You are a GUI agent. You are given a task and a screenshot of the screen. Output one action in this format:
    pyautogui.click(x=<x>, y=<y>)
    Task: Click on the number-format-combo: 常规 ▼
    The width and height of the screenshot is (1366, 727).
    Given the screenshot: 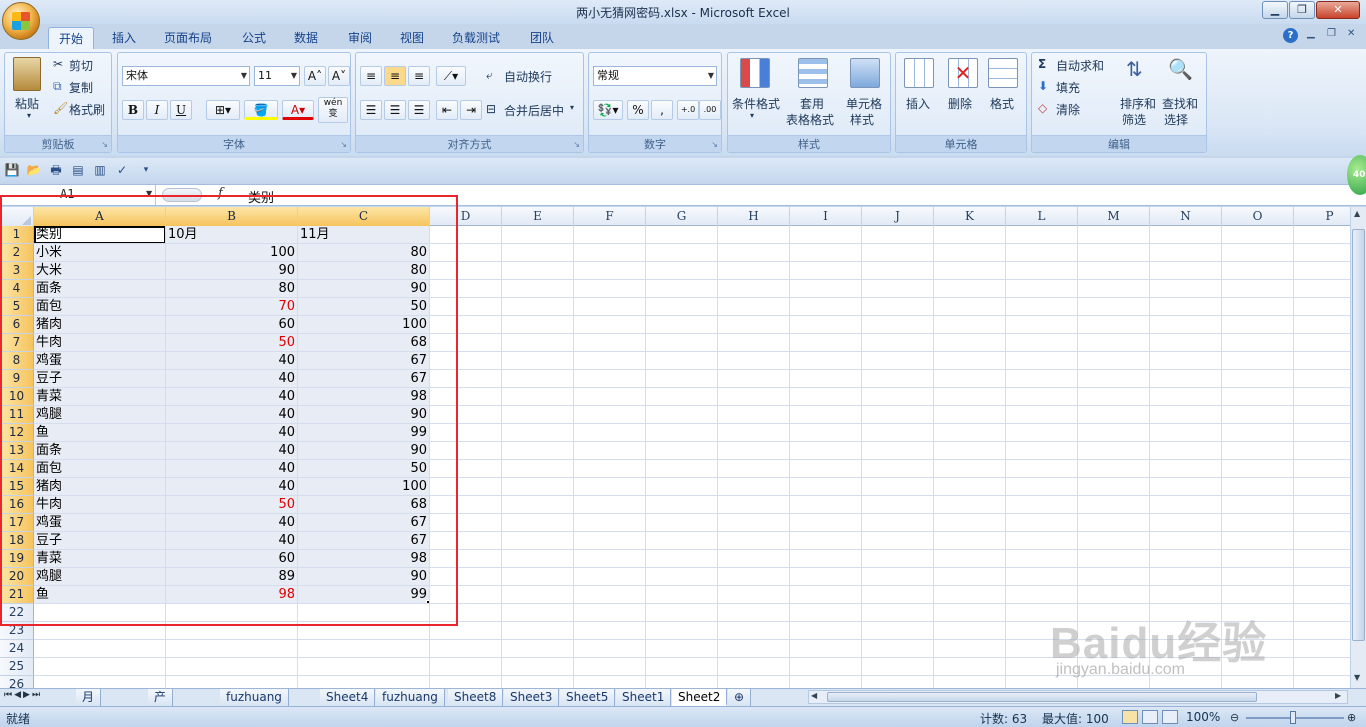 What is the action you would take?
    pyautogui.click(x=655, y=76)
    